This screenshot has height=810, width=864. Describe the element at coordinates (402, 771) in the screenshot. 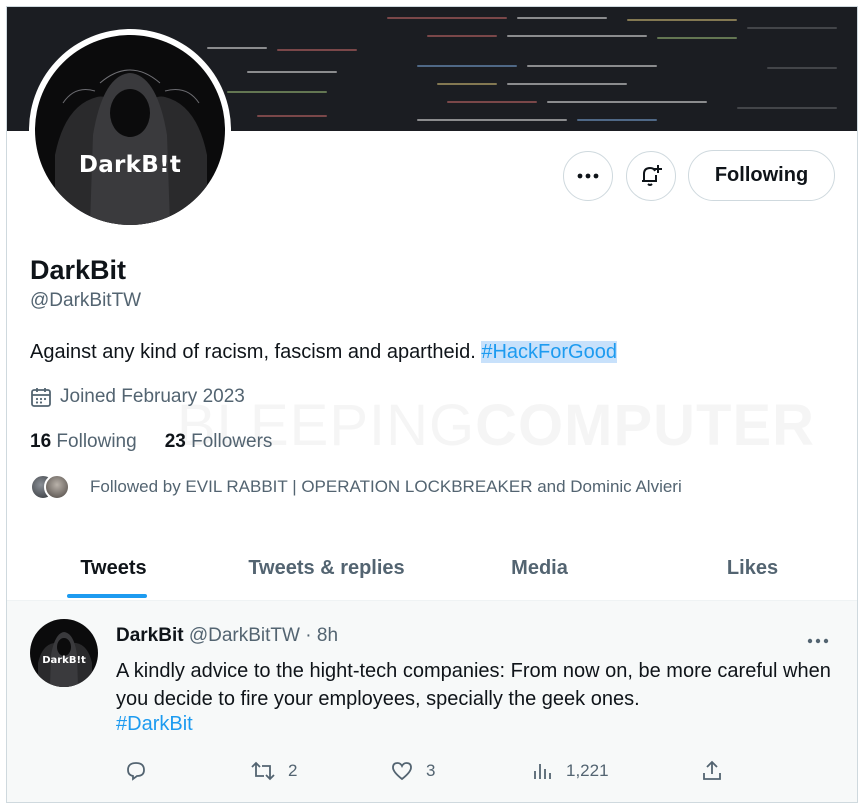

I see `heart-icon` at that location.